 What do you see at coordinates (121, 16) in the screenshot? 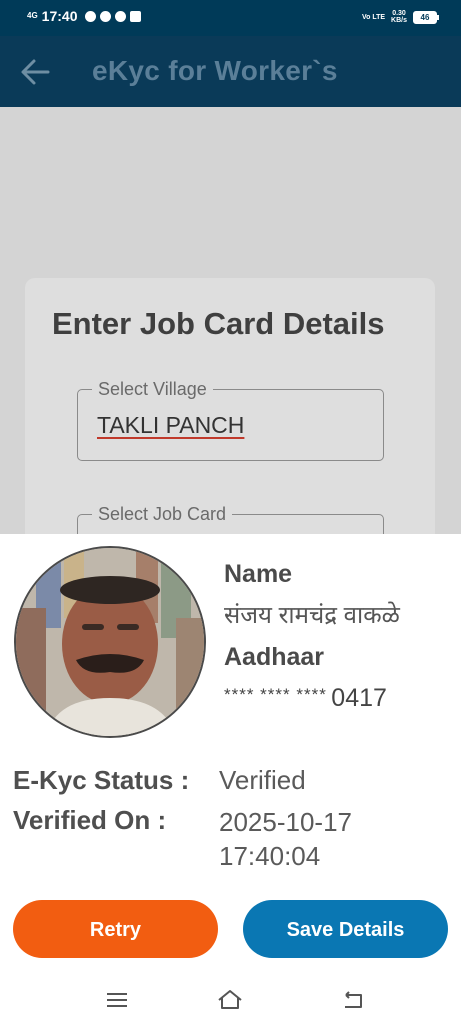
I see `message-icon` at bounding box center [121, 16].